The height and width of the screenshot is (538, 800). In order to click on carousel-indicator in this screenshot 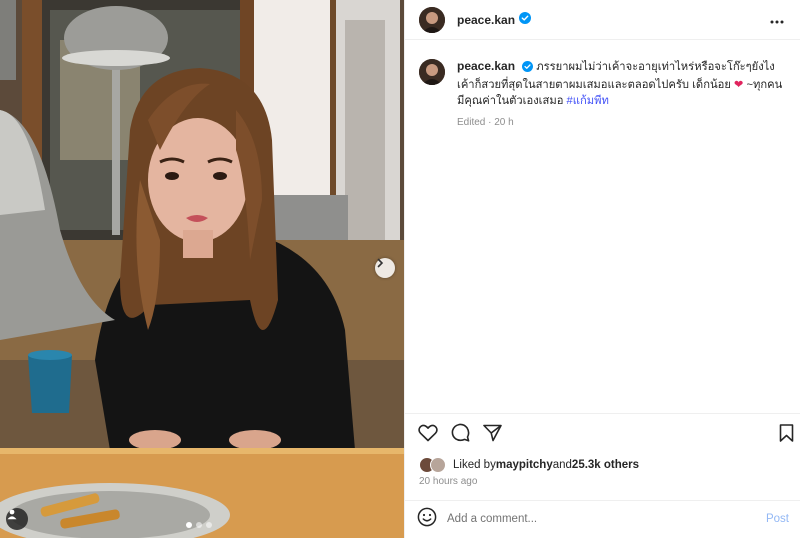, I will do `click(199, 525)`.